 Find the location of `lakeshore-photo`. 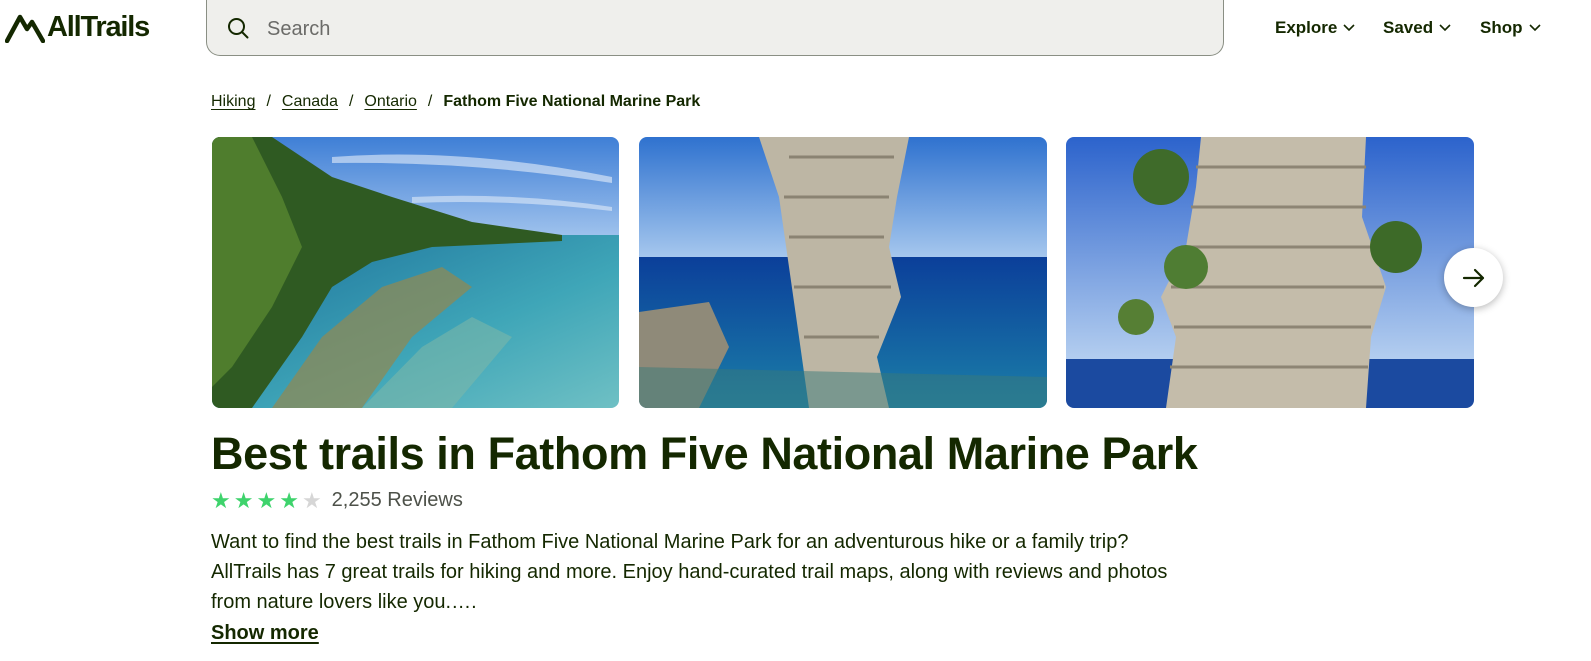

lakeshore-photo is located at coordinates (415, 272).